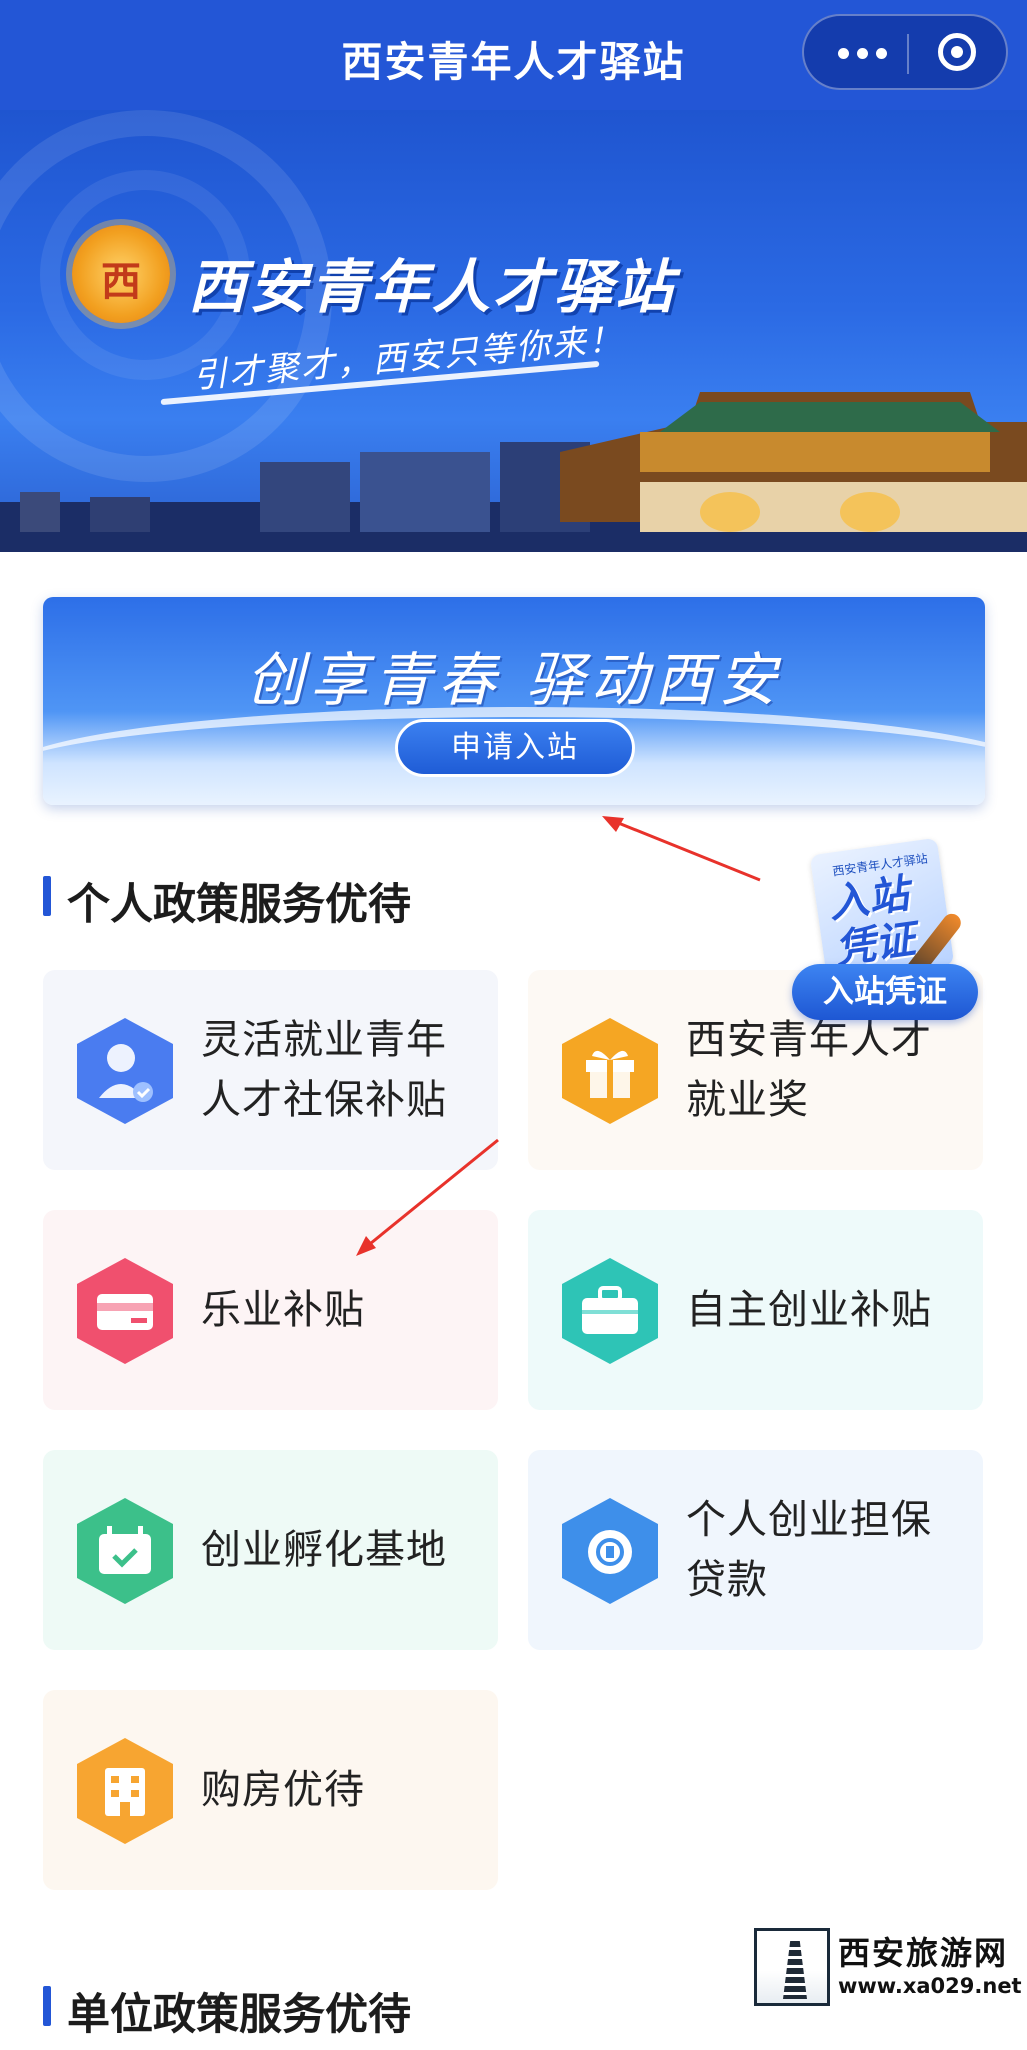 The width and height of the screenshot is (1027, 2050). I want to click on watermark-title: 西安旅游网, so click(923, 1953).